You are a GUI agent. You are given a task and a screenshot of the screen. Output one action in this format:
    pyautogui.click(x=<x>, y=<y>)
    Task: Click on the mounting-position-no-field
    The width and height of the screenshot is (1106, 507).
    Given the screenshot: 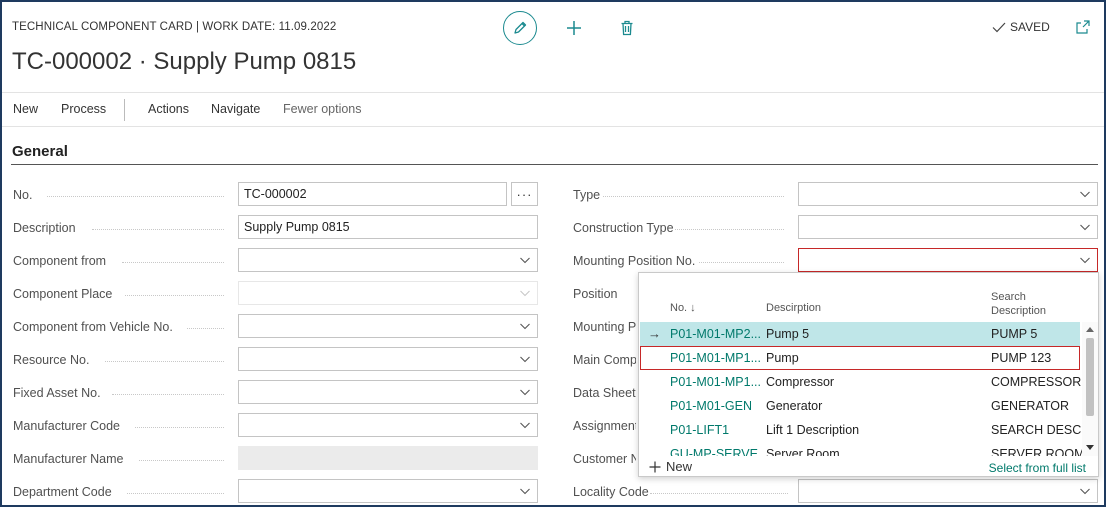 What is the action you would take?
    pyautogui.click(x=948, y=260)
    